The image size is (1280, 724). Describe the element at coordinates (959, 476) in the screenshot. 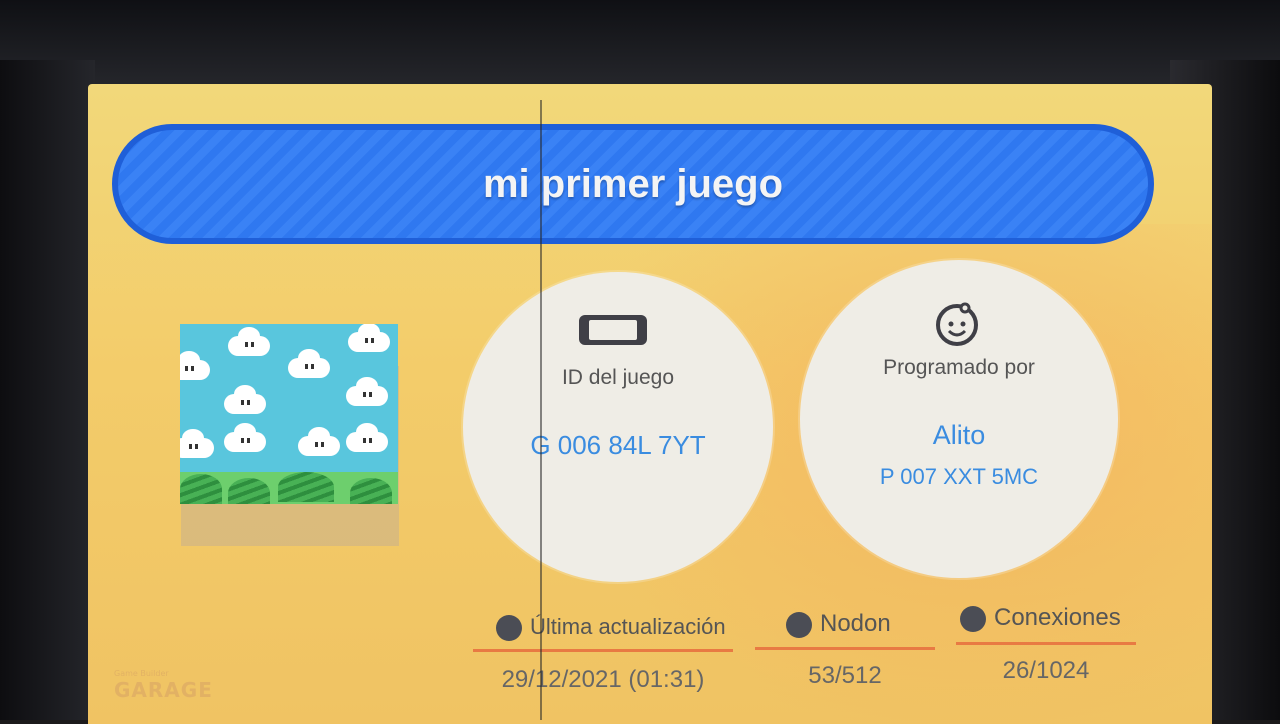

I see `programmer-id: P 007 XXT 5MC` at that location.